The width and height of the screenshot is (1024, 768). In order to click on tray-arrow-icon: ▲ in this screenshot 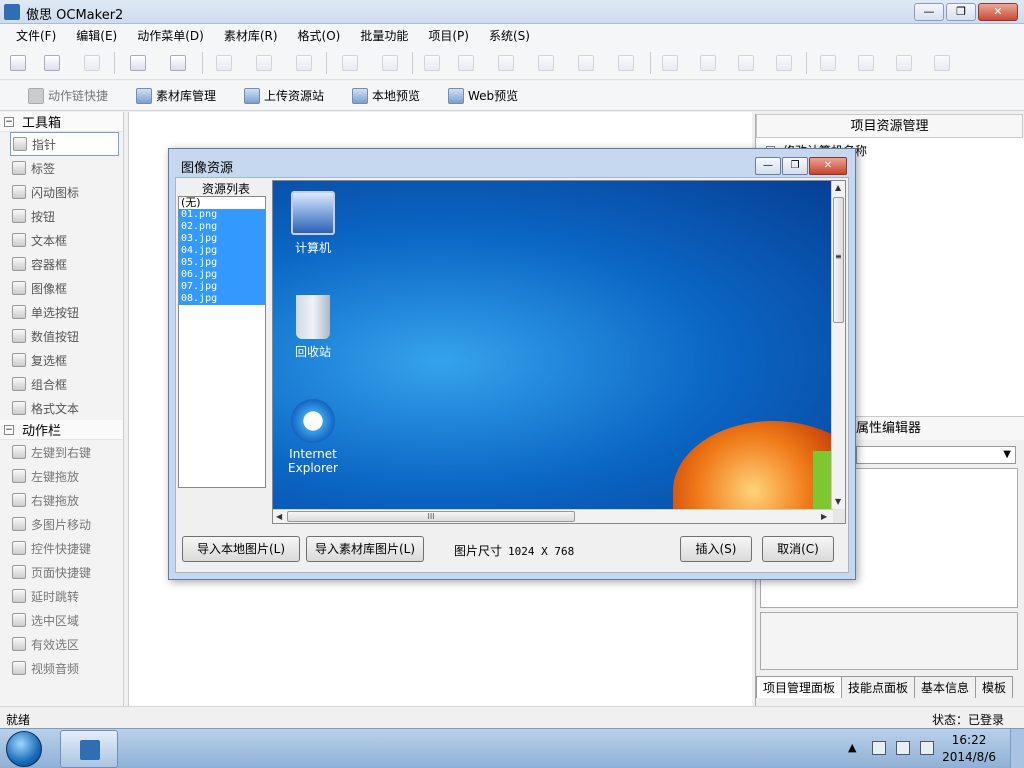, I will do `click(855, 748)`.